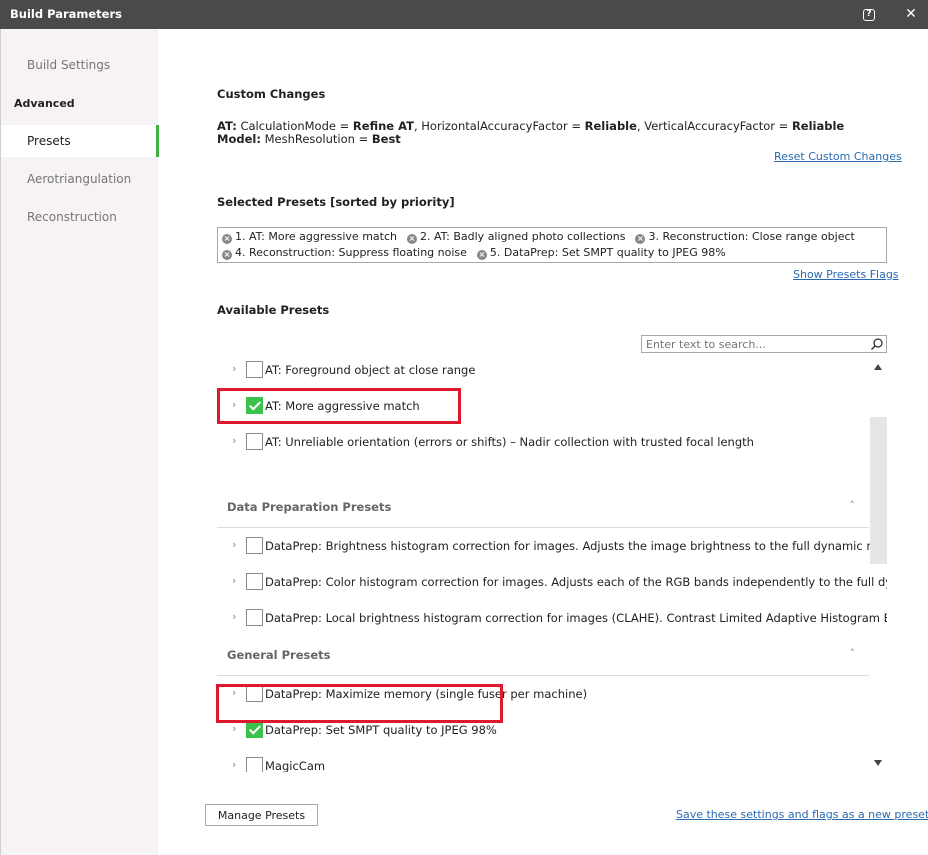 The width and height of the screenshot is (928, 855). I want to click on model-val1: Best, so click(386, 139).